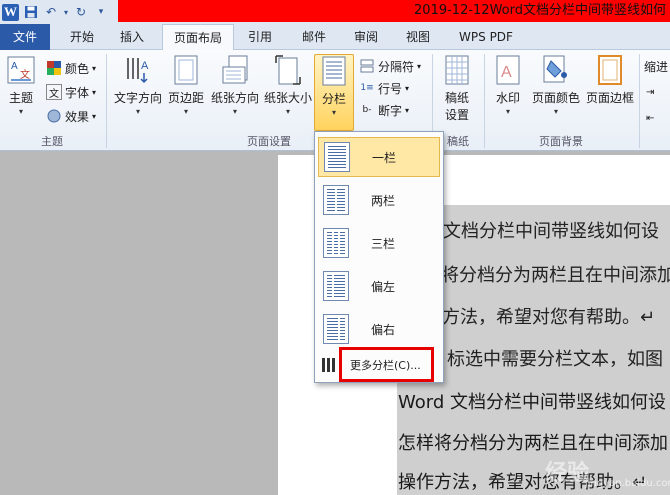 This screenshot has height=495, width=670. I want to click on save-icon, so click(31, 12).